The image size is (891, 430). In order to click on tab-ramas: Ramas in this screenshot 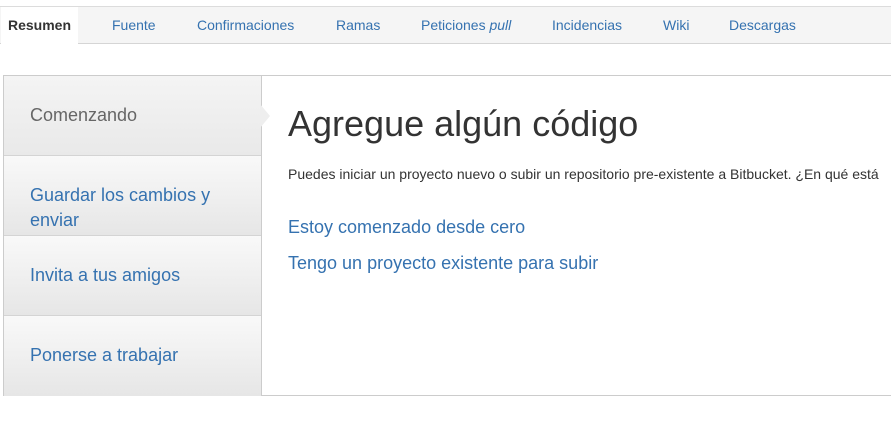, I will do `click(358, 25)`.